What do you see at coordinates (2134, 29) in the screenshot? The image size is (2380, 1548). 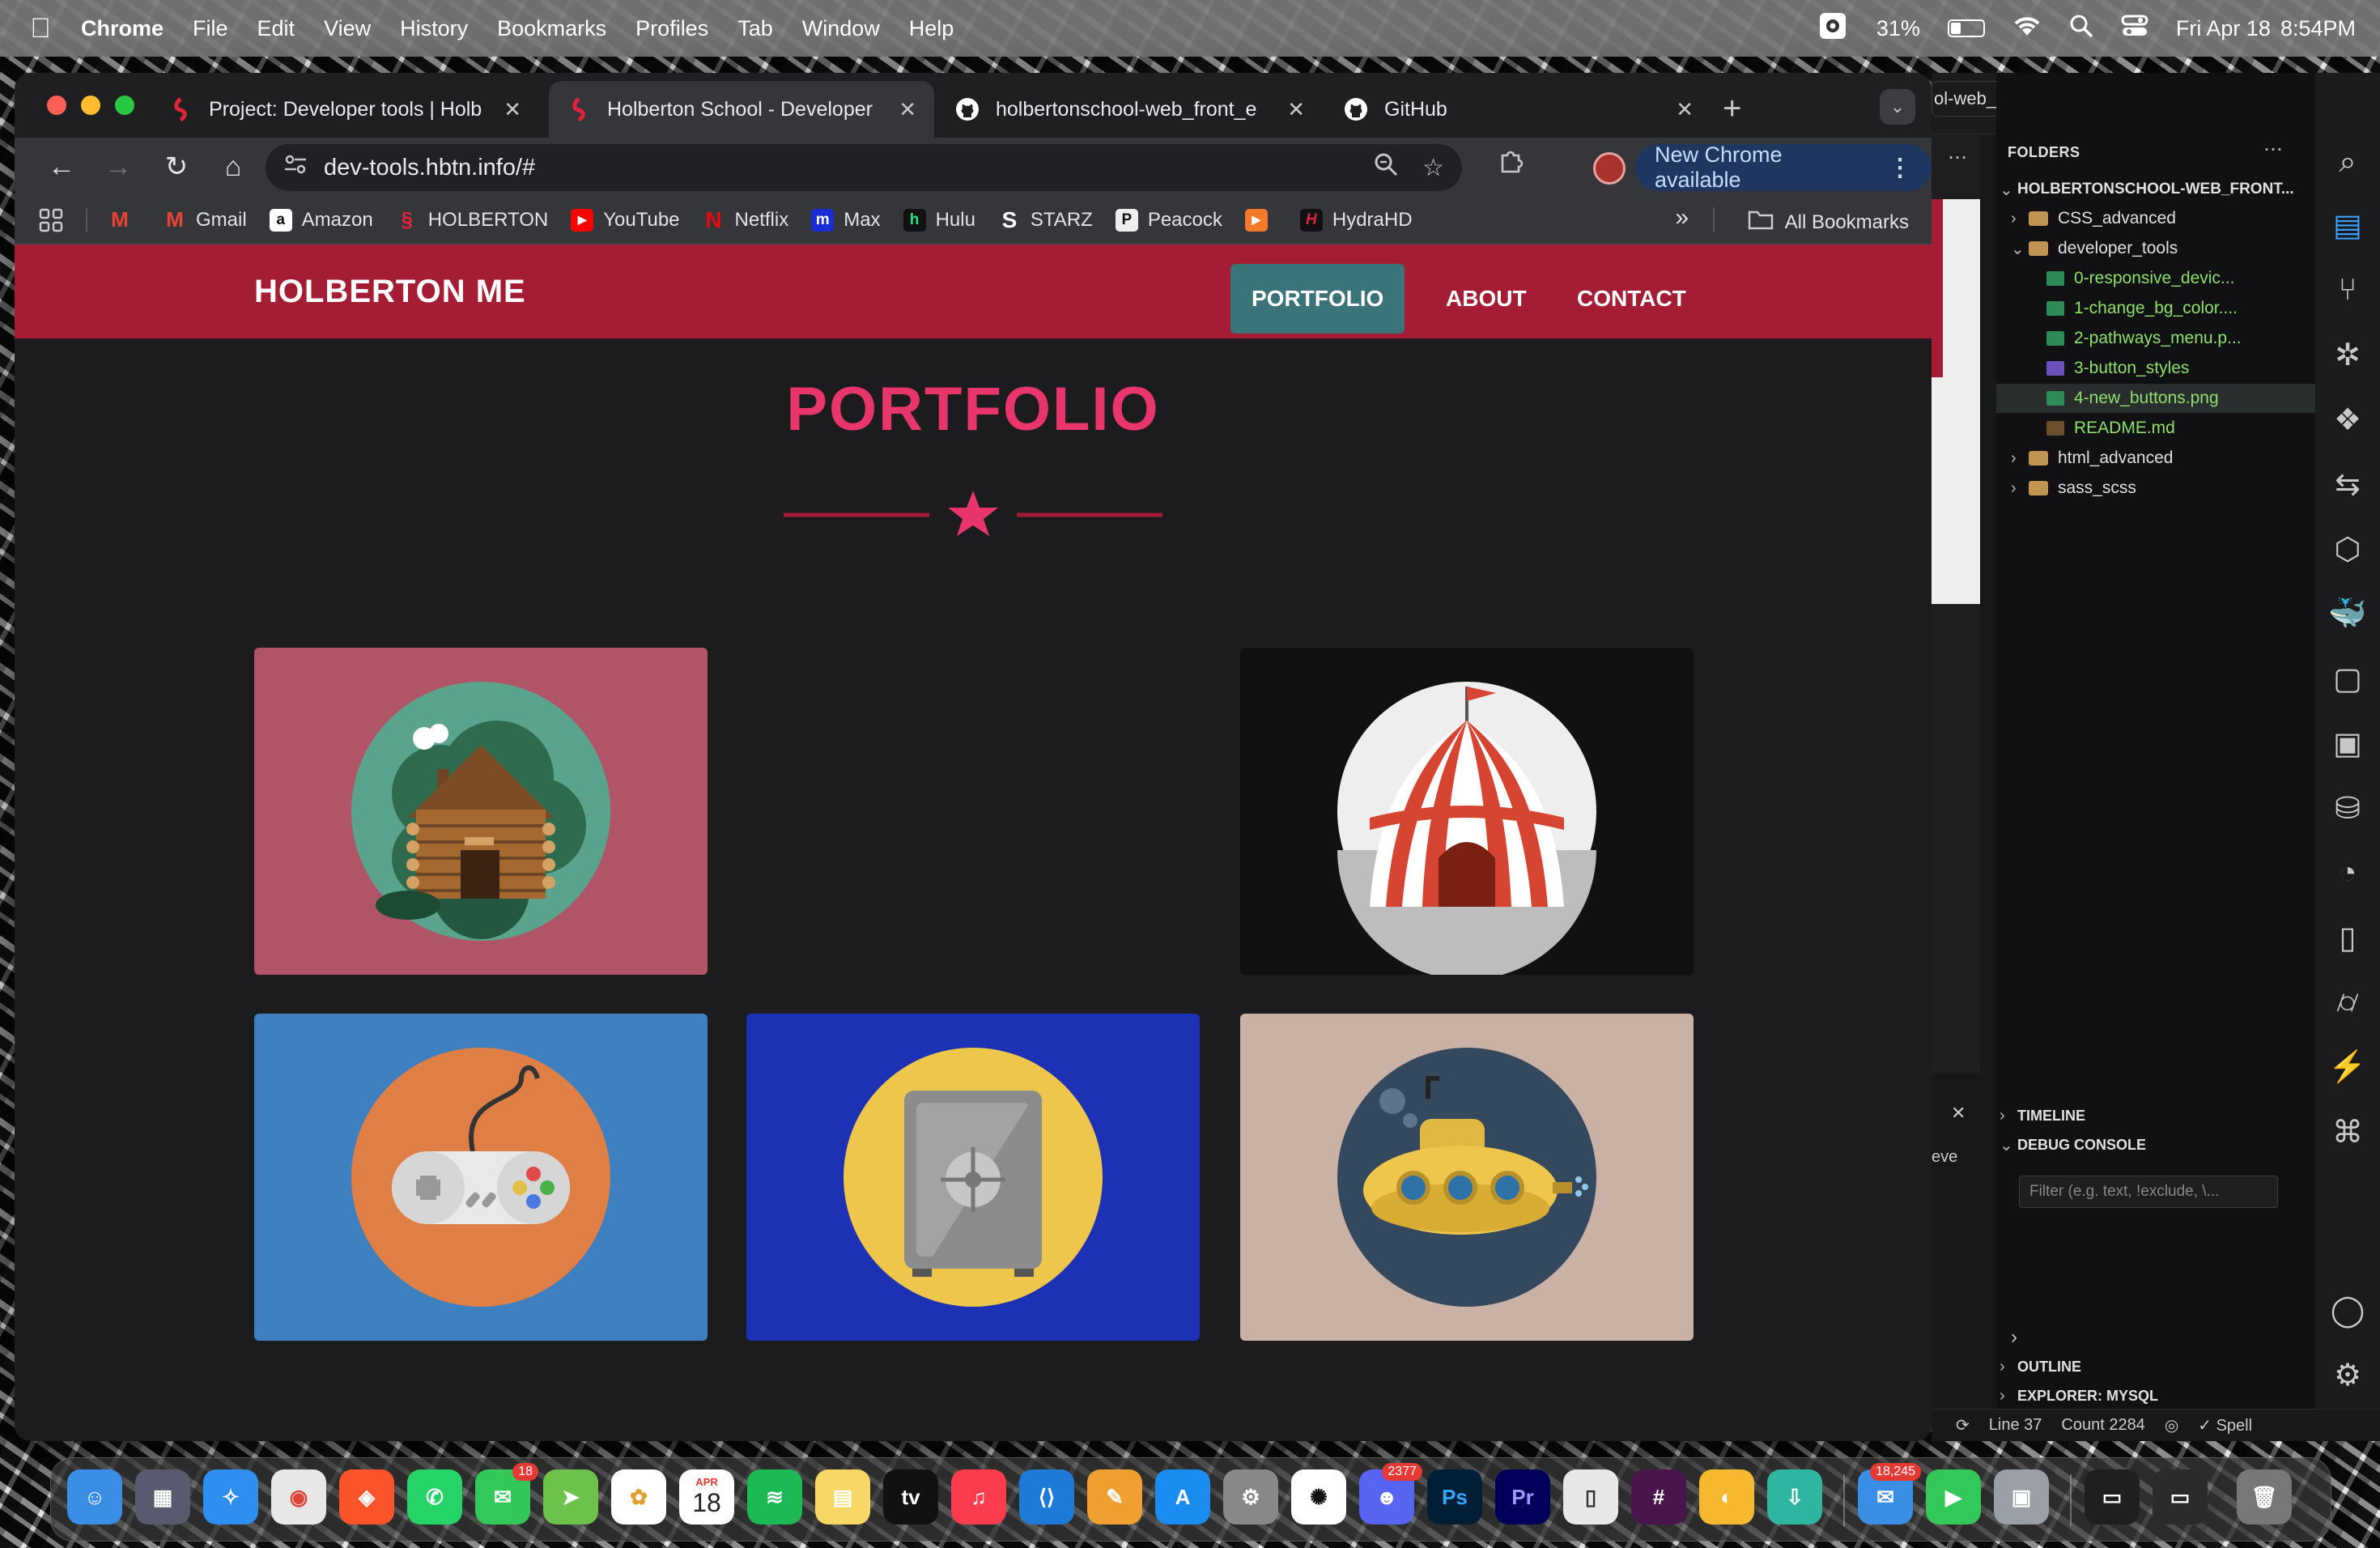 I see `control-center-icon` at bounding box center [2134, 29].